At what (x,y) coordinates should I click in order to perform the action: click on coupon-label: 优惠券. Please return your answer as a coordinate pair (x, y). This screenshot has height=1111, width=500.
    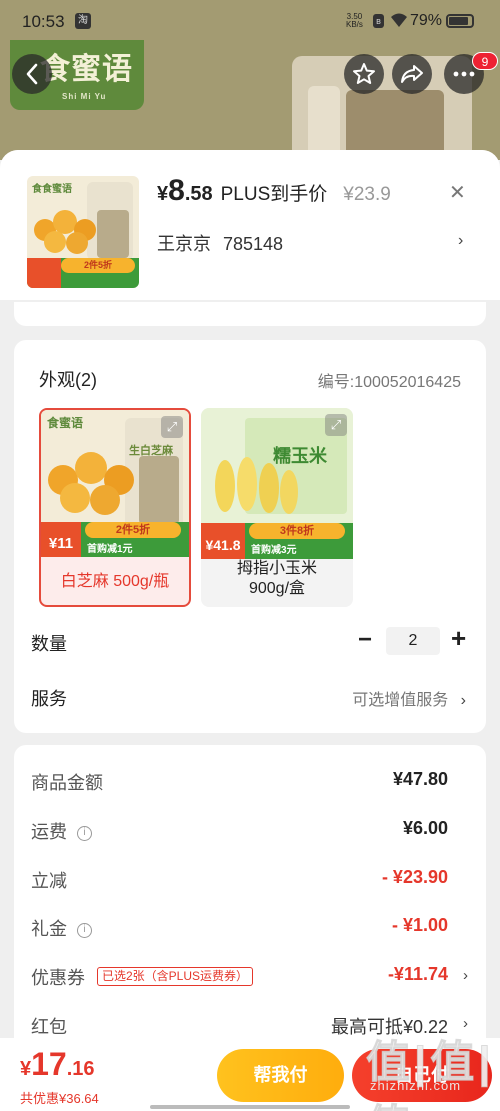
    Looking at the image, I should click on (58, 978).